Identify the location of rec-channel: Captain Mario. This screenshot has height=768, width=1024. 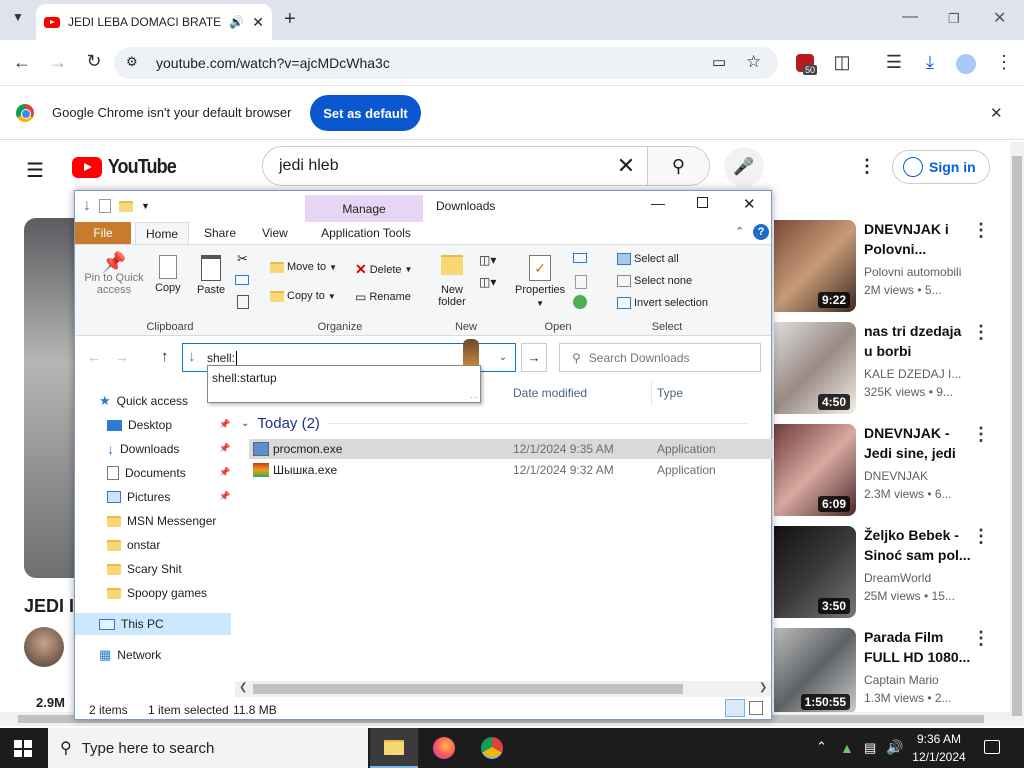
(918, 680).